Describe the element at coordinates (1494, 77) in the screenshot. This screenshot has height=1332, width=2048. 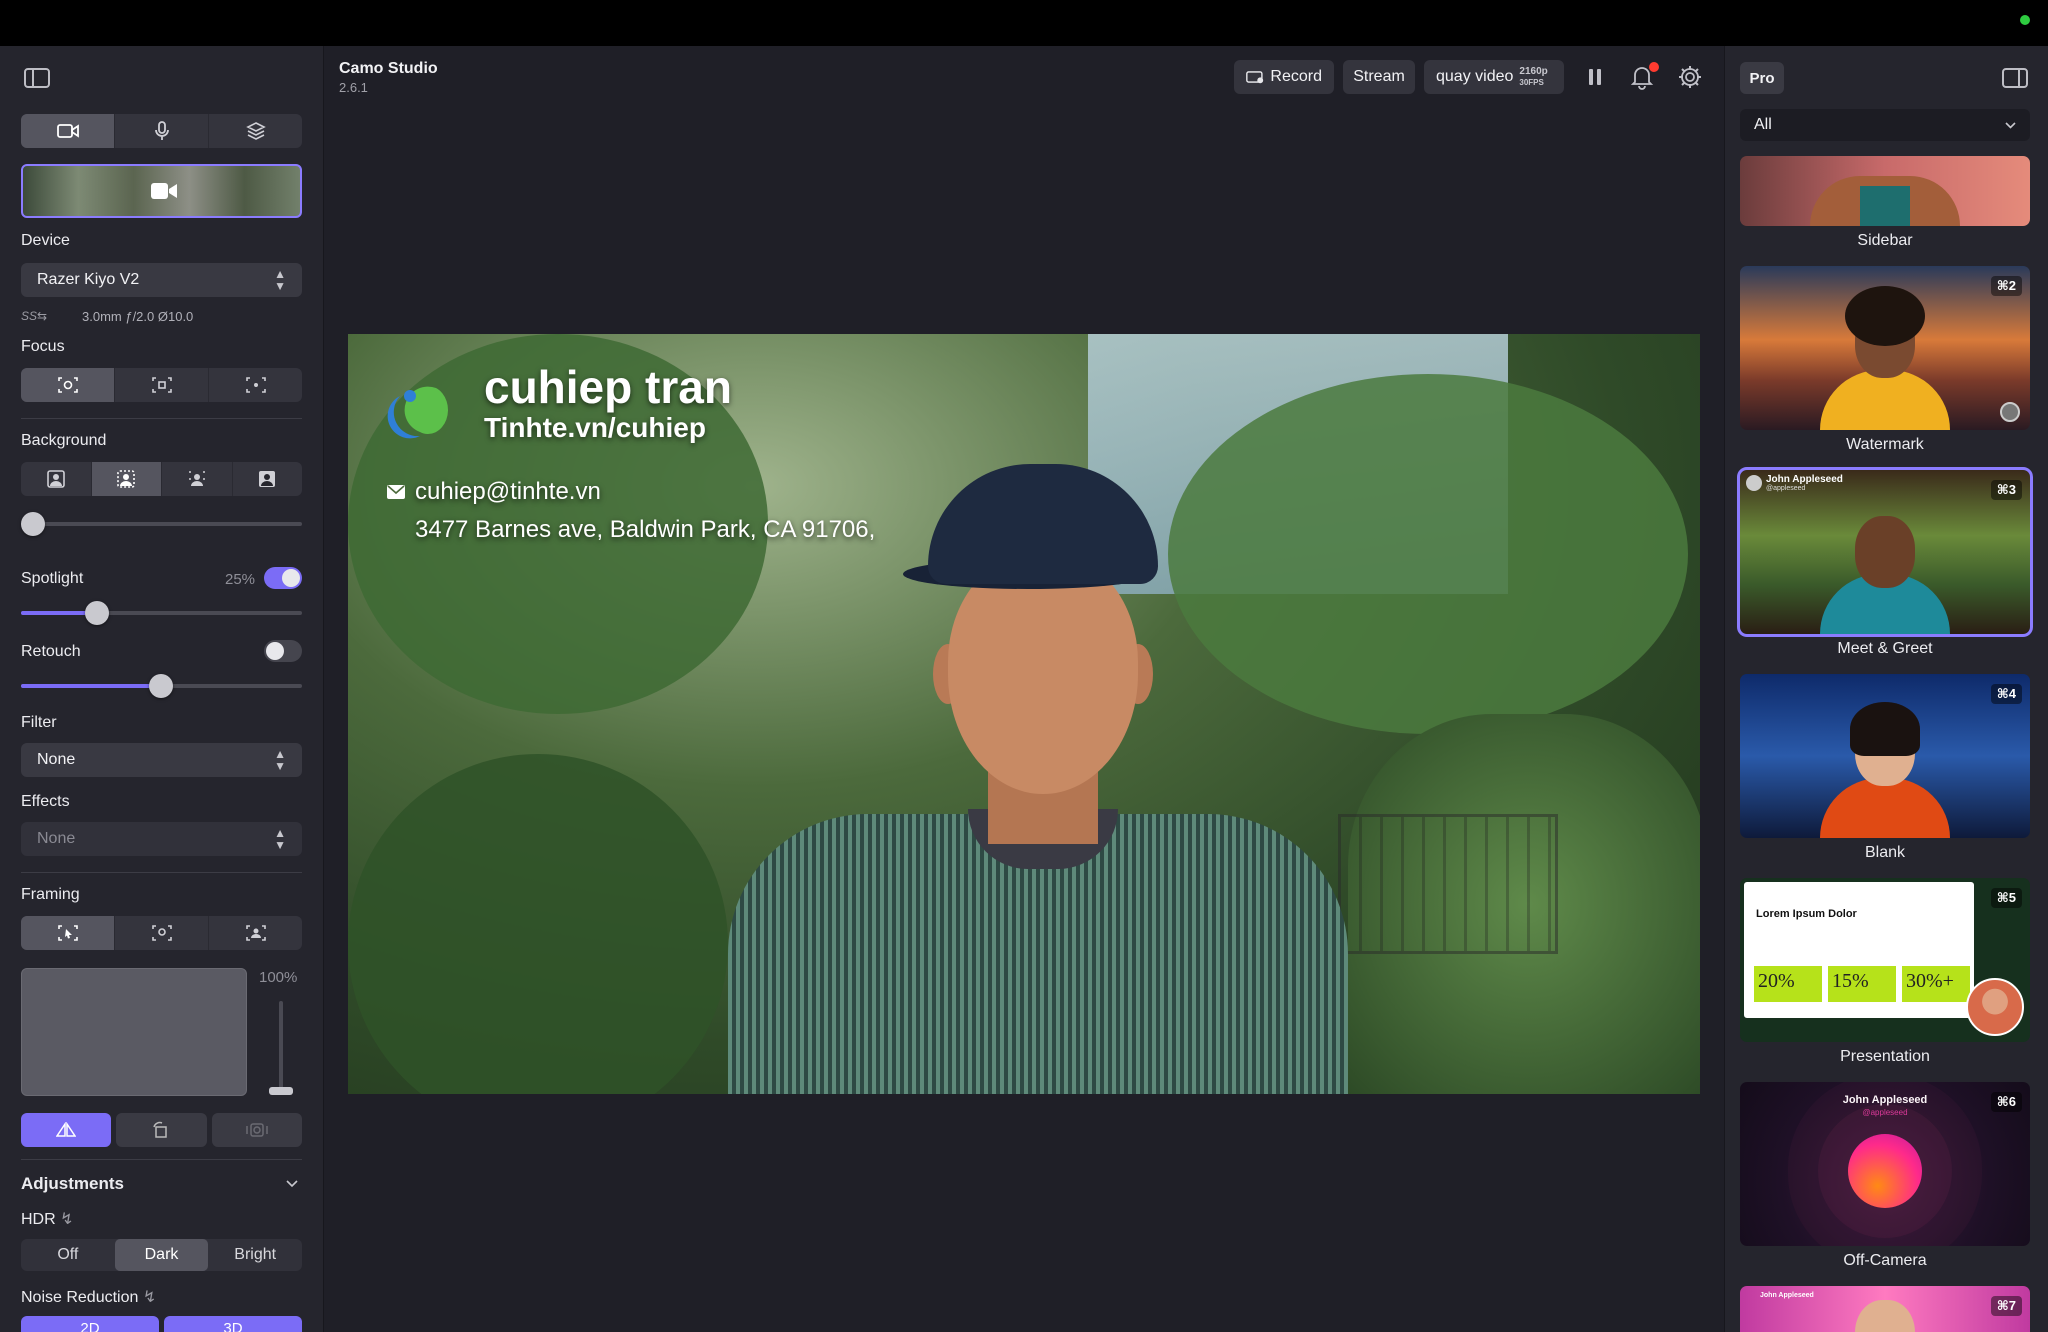
I see `source-button: quay video 2160p 30FPS` at that location.